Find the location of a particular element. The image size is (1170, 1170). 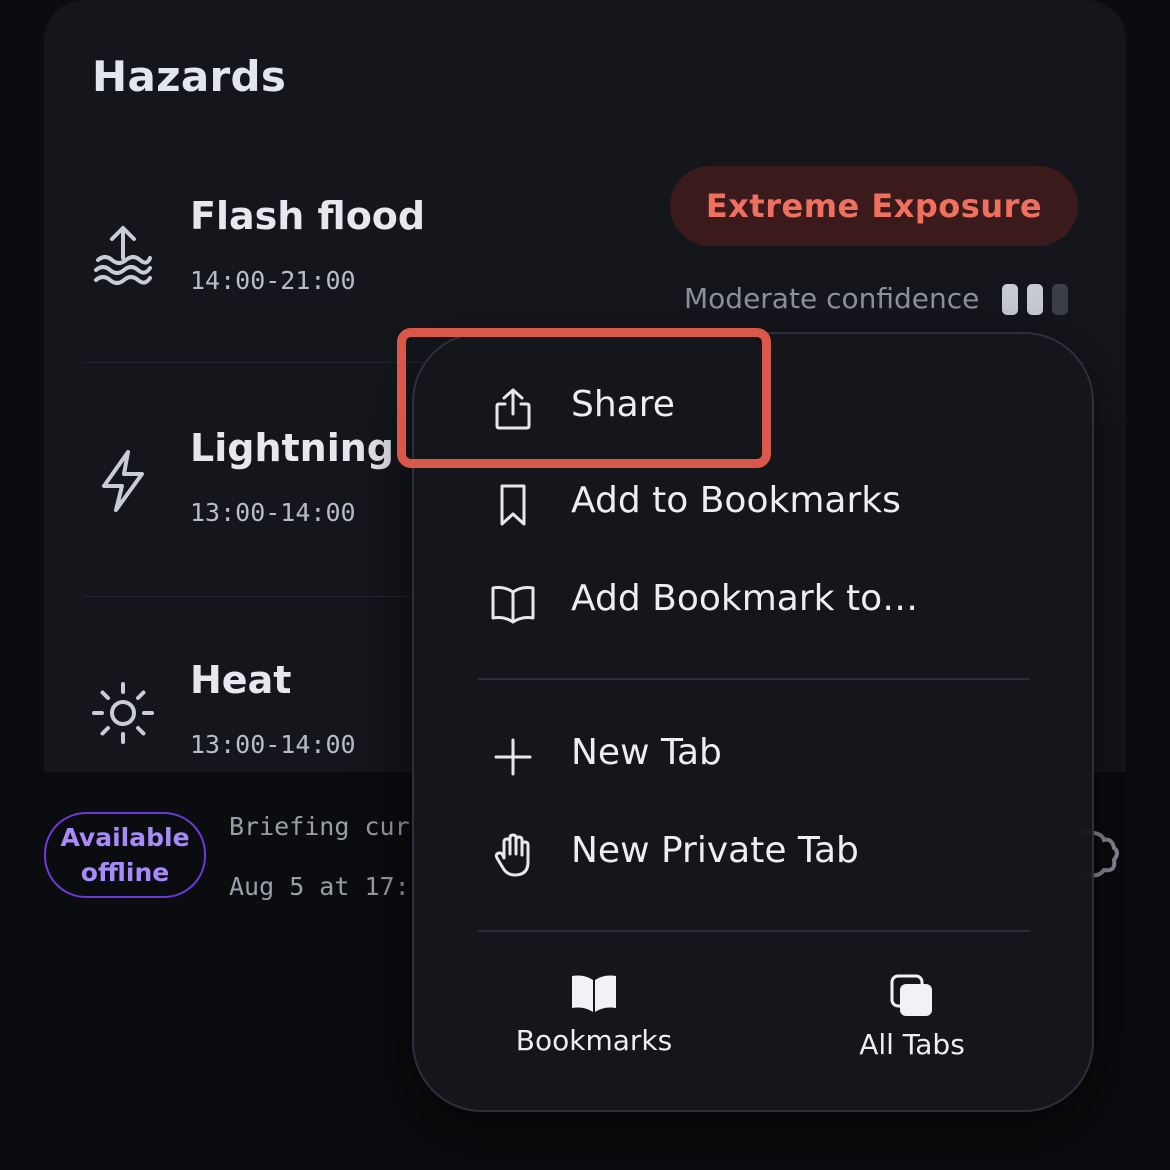

menu-item-add-to-bookmarks: Add to Bookmarks is located at coordinates (753, 506).